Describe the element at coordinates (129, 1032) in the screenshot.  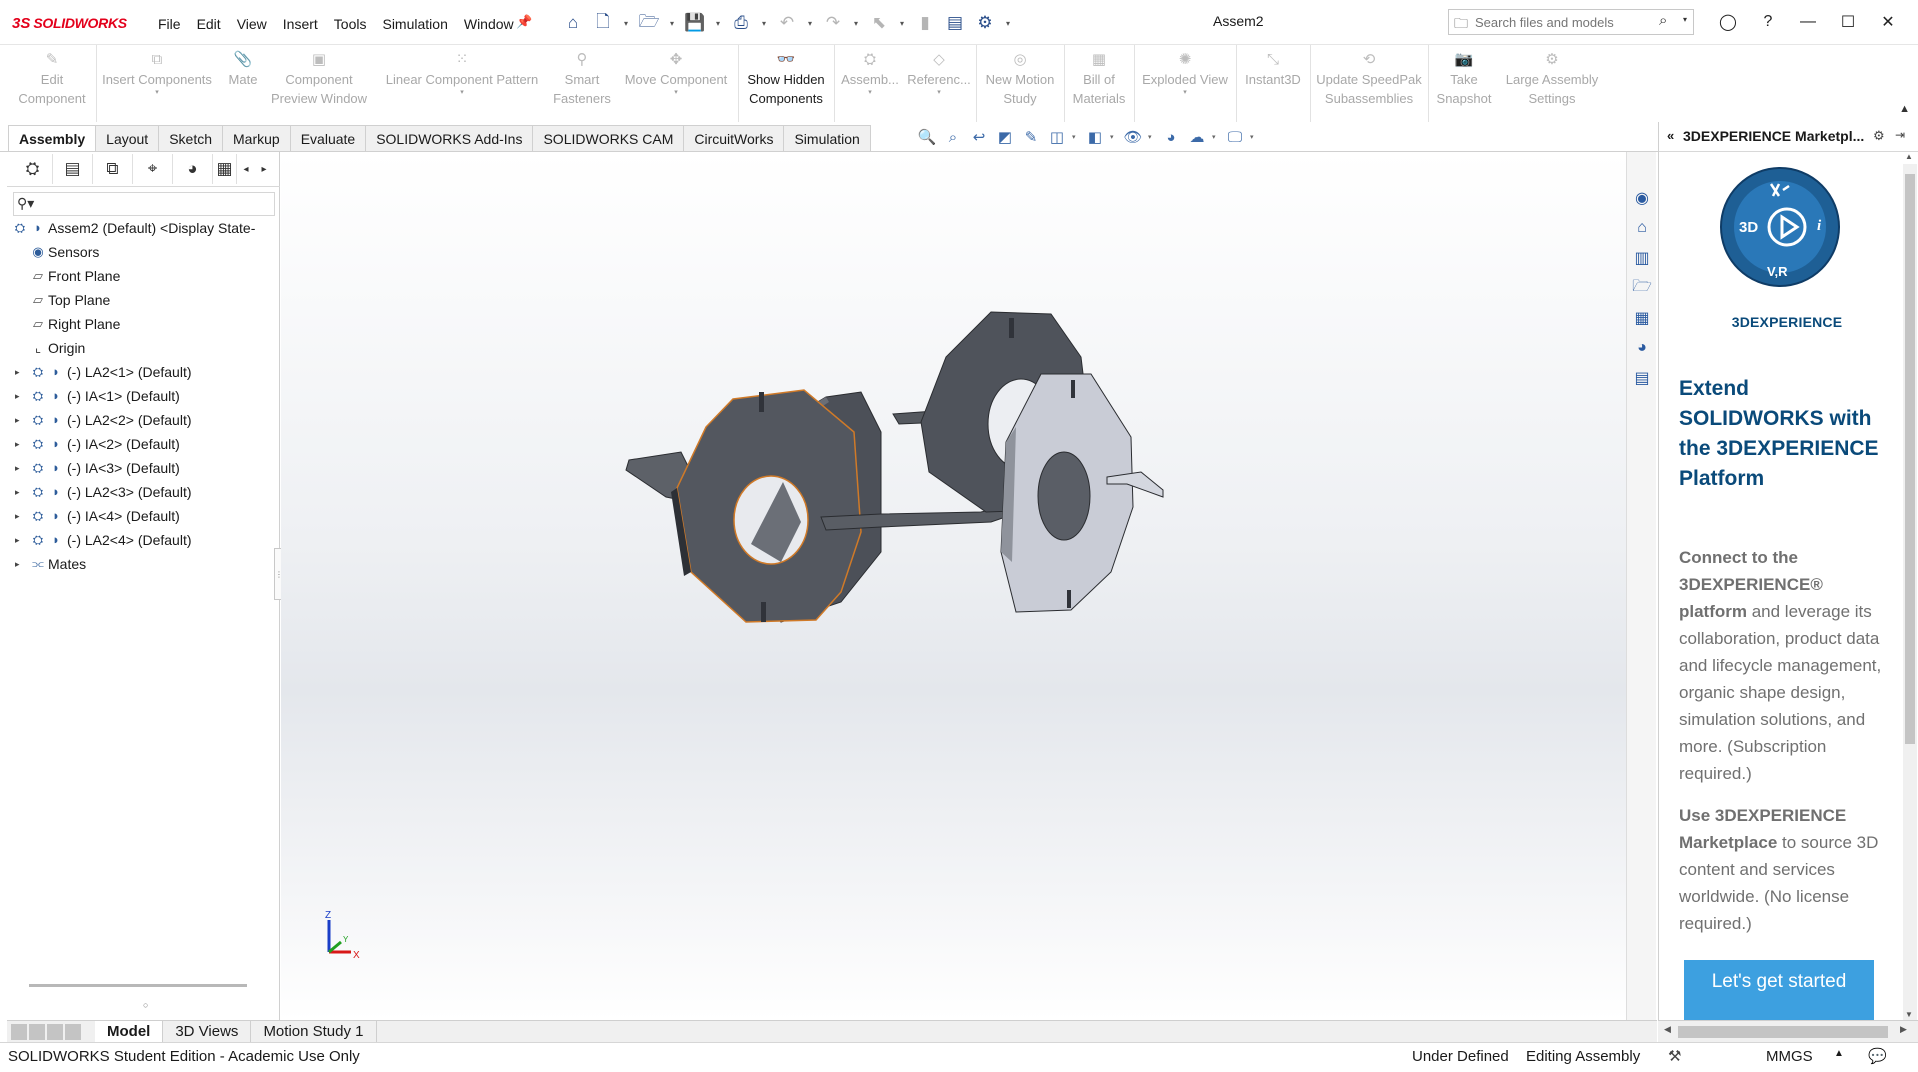
I see `tab-model: Model` at that location.